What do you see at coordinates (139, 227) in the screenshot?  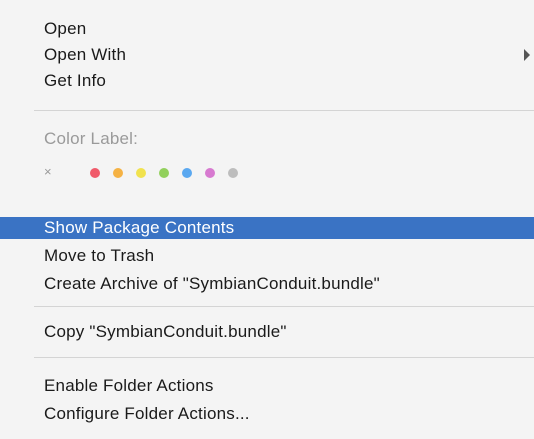 I see `menu-item-label: Show Package Contents` at bounding box center [139, 227].